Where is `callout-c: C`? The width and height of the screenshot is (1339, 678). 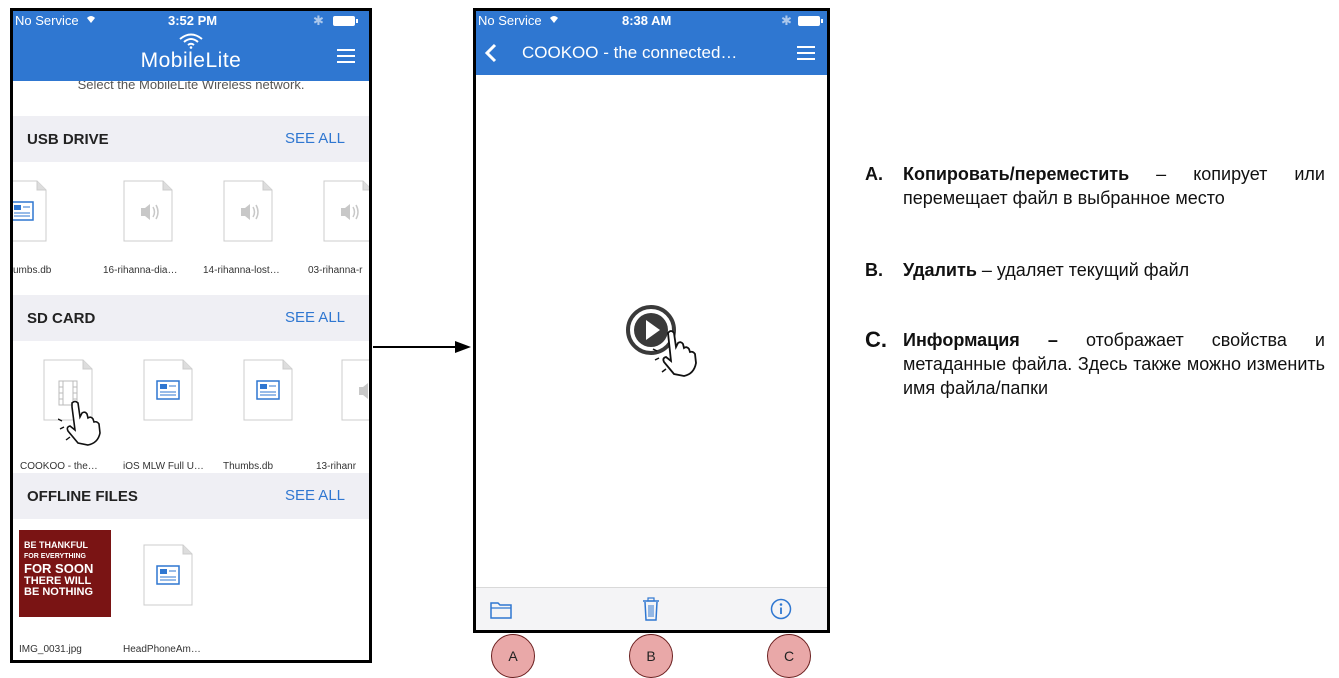
callout-c: C is located at coordinates (789, 656).